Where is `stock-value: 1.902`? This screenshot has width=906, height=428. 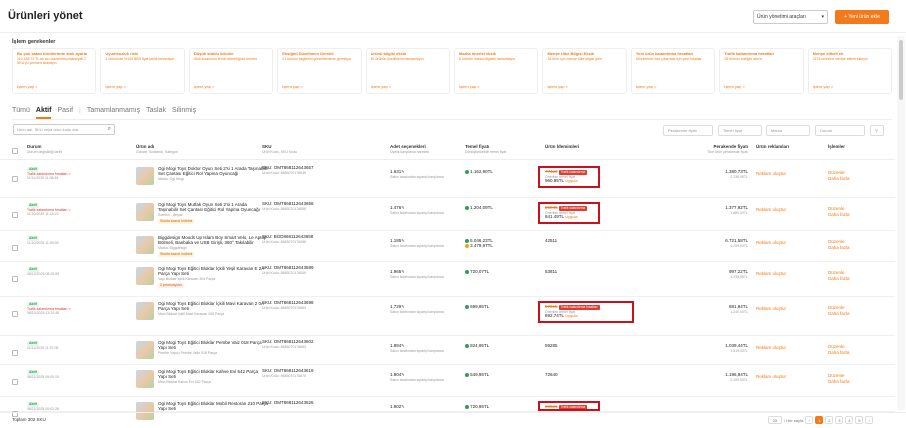 stock-value: 1.902 is located at coordinates (395, 406).